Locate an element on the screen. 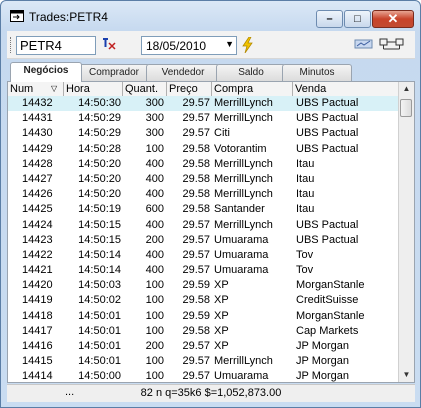 This screenshot has height=408, width=421. table-row: 14421 14:50:14 400 29.57 Umuarama Tov is located at coordinates (204, 270).